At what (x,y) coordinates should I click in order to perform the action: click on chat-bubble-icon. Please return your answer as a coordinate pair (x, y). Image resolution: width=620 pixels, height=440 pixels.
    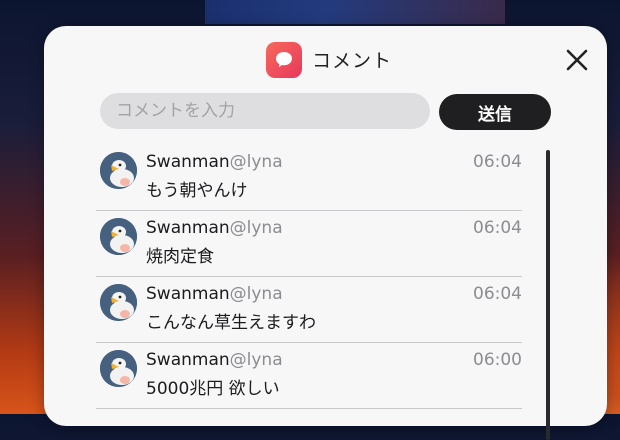
    Looking at the image, I should click on (284, 60).